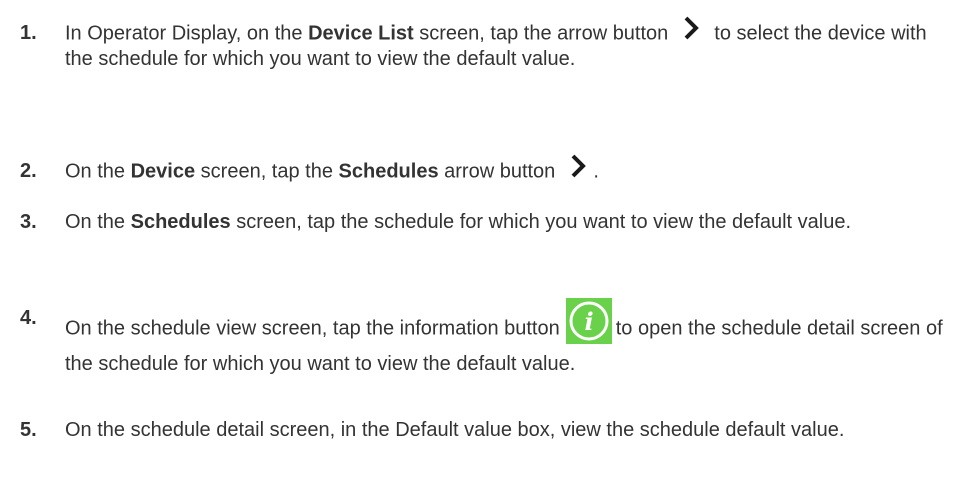  Describe the element at coordinates (28, 171) in the screenshot. I see `step-number: 2.` at that location.